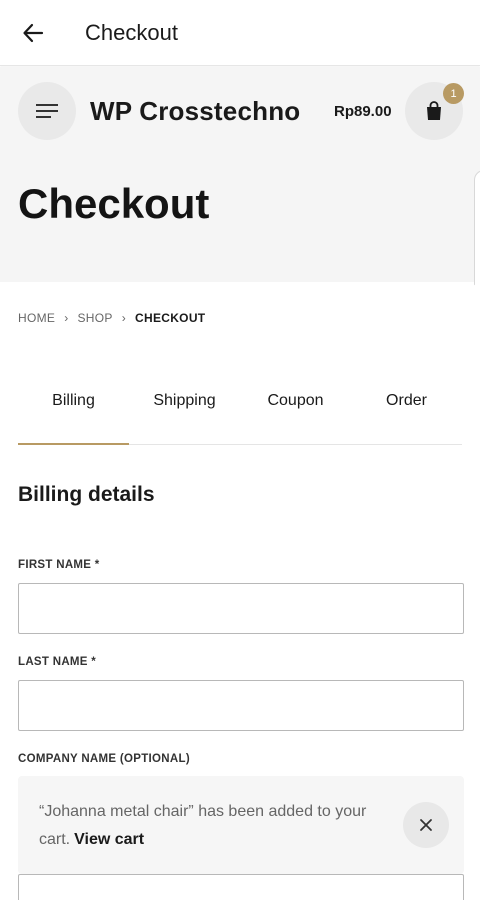 The image size is (480, 900). I want to click on breadcrumb-home: HOME, so click(36, 318).